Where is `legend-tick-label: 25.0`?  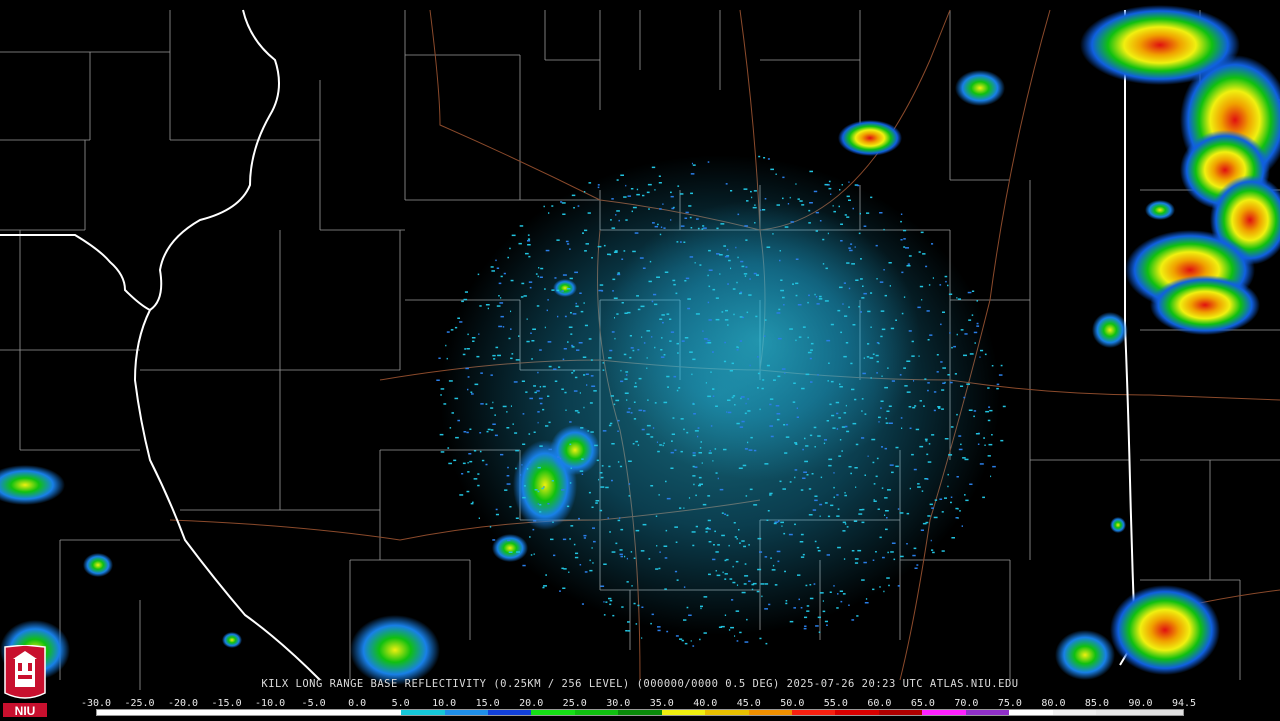 legend-tick-label: 25.0 is located at coordinates (574, 703).